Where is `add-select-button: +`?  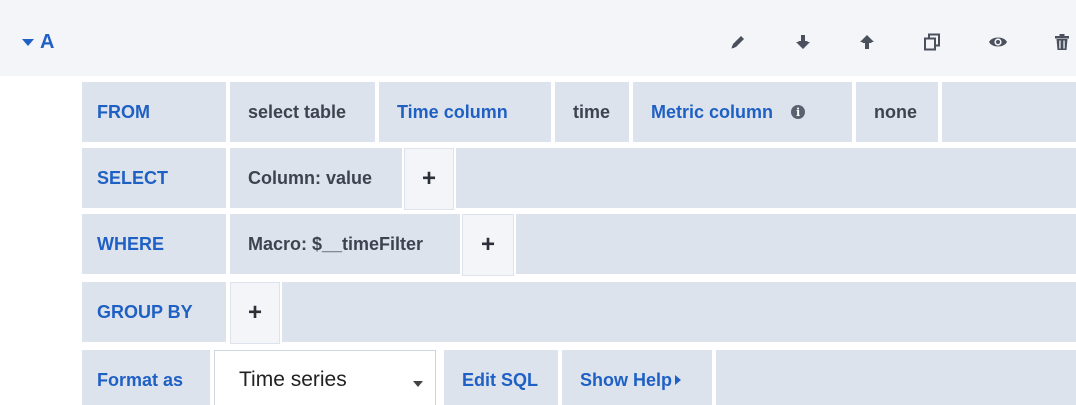 add-select-button: + is located at coordinates (429, 179).